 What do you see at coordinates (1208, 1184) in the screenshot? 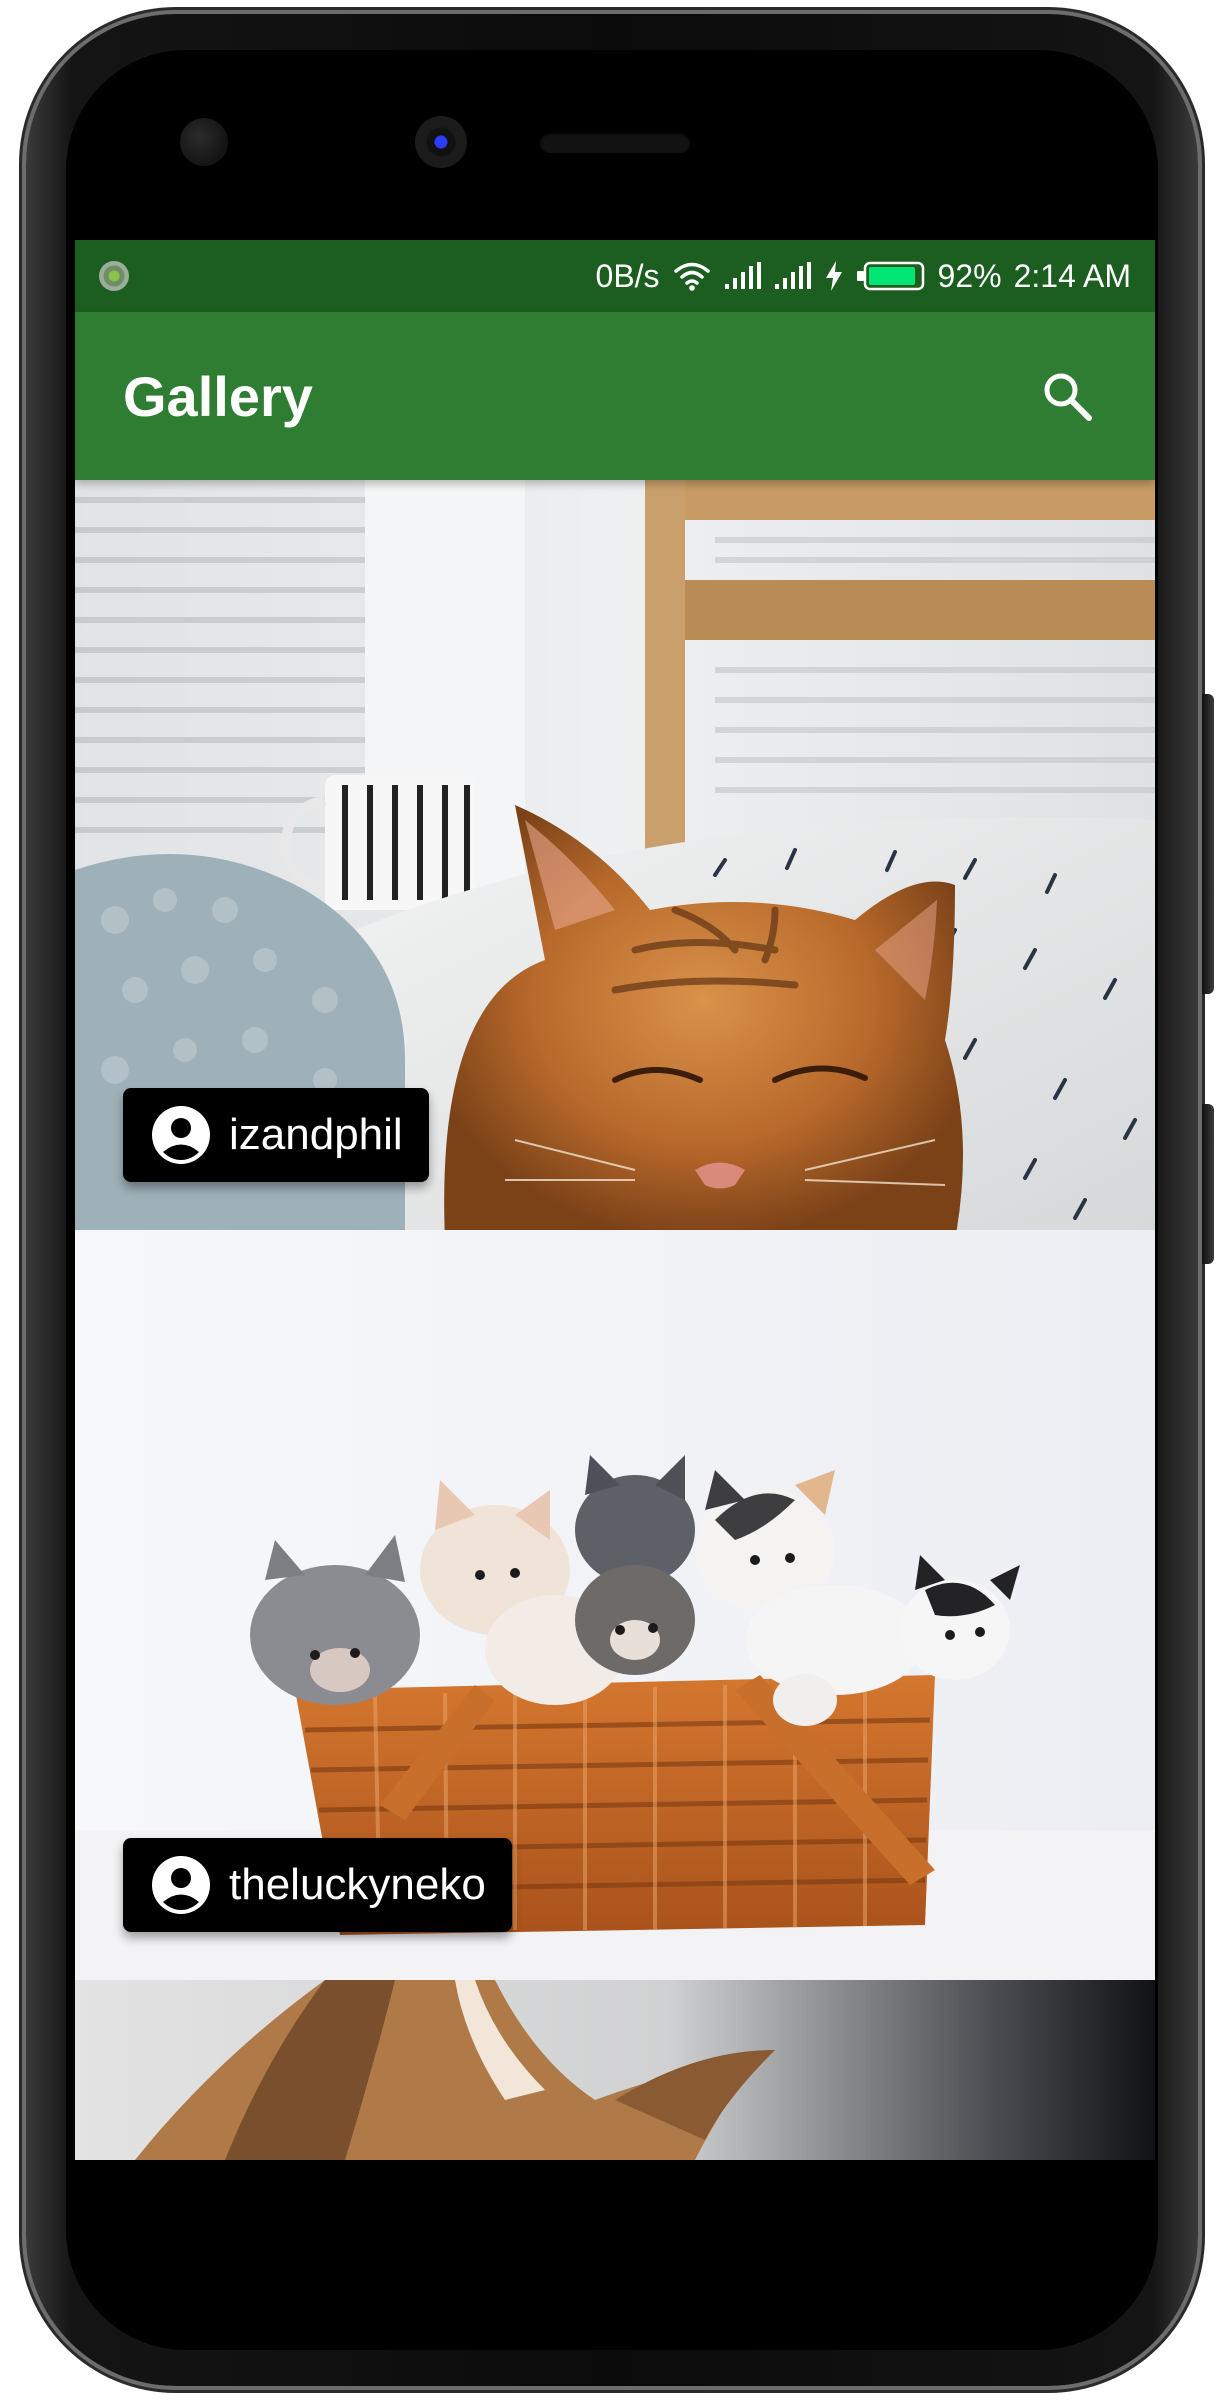
I see `volume-button` at bounding box center [1208, 1184].